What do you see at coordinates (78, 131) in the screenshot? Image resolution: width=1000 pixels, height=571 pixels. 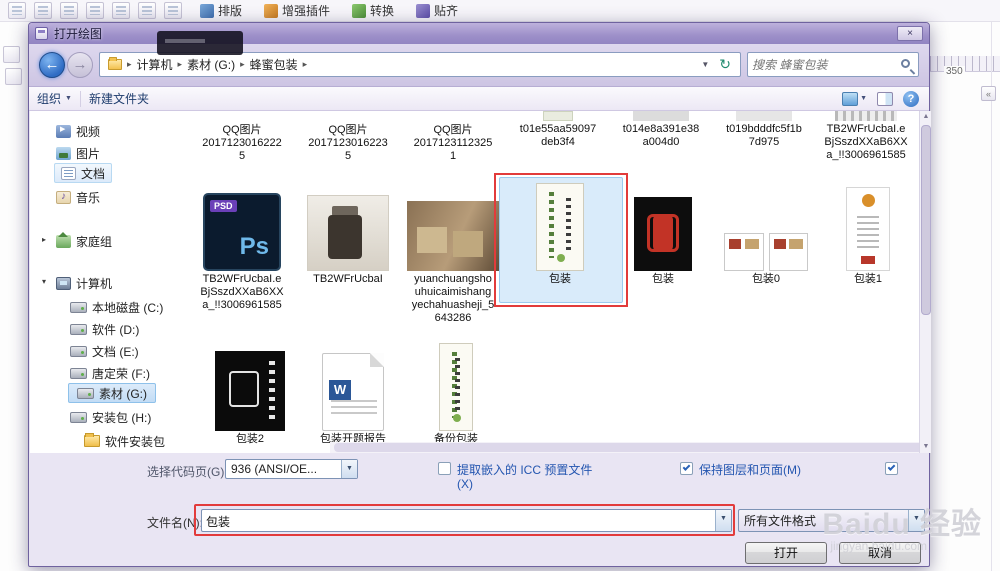 I see `sidebar-item-videos: 视频` at bounding box center [78, 131].